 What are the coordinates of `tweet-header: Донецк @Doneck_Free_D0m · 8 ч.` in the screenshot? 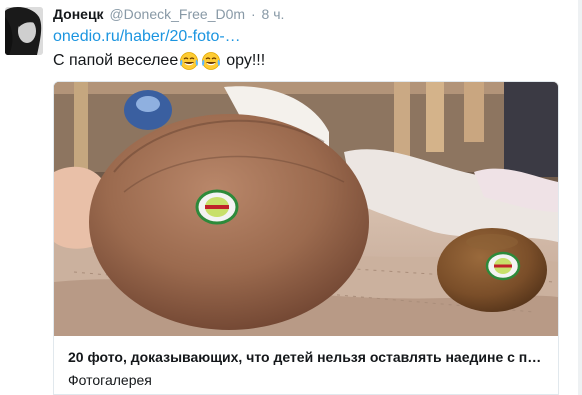 It's located at (168, 14).